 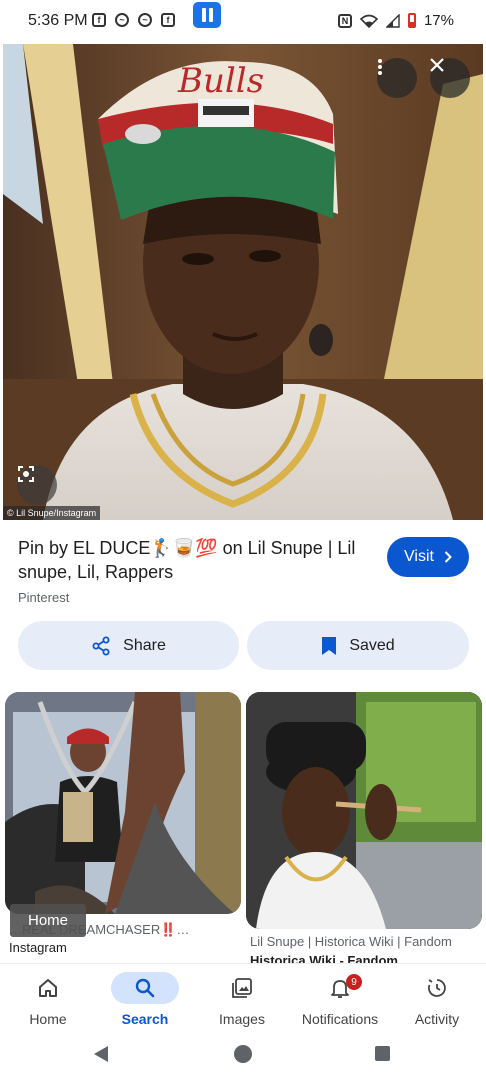 I want to click on nav-search-label: Search, so click(x=145, y=1019).